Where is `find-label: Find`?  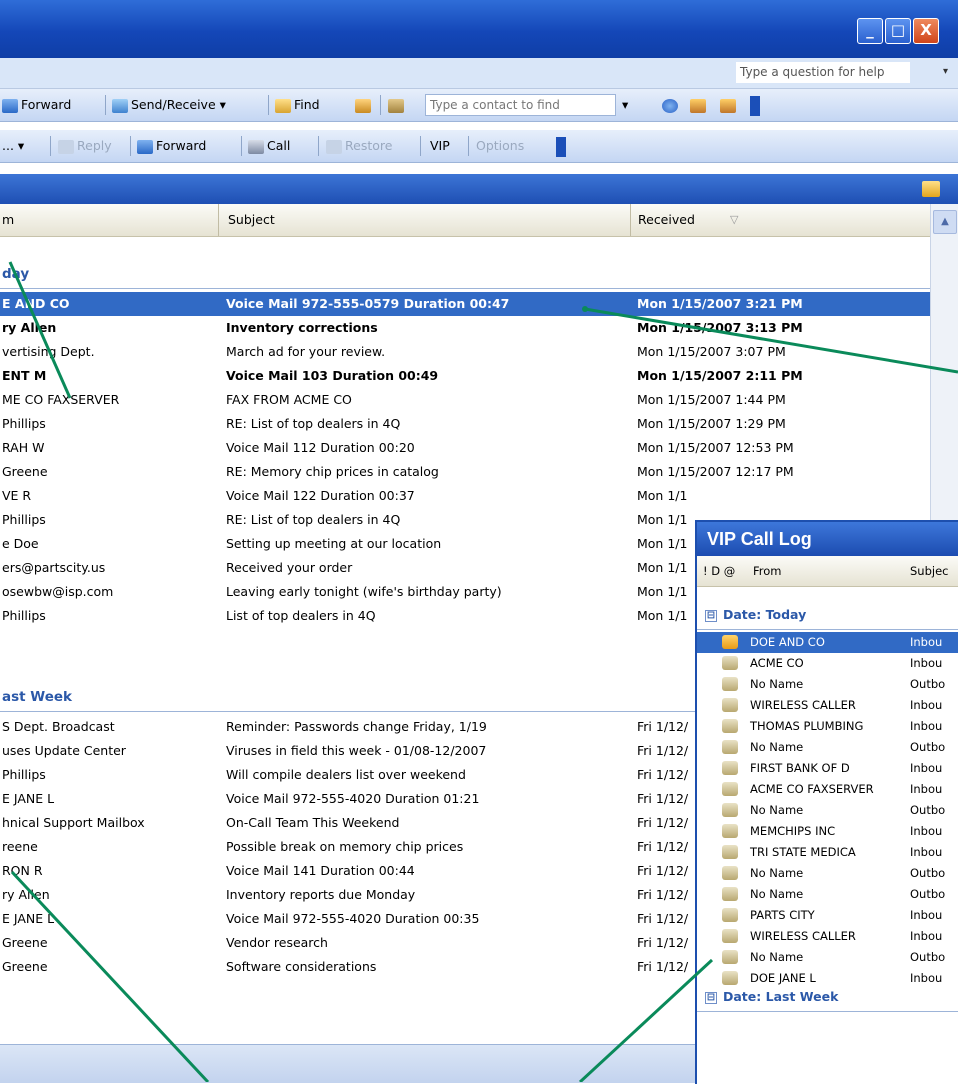 find-label: Find is located at coordinates (307, 104).